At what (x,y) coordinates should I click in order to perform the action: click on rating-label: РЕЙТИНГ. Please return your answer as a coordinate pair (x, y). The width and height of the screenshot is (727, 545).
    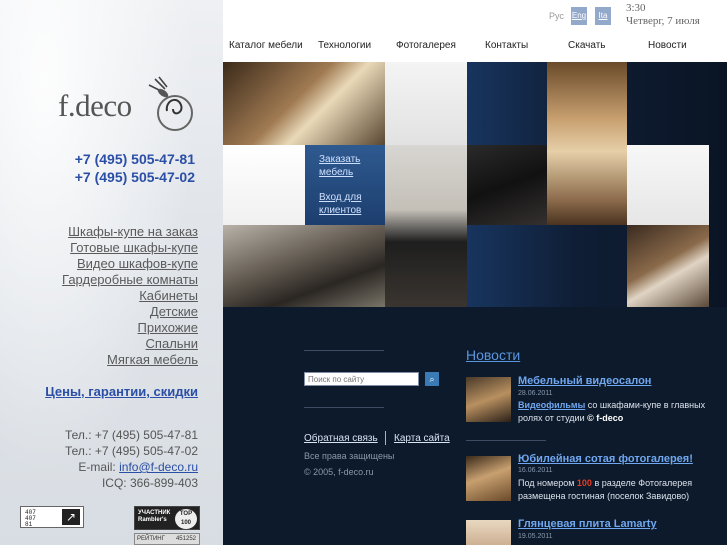
    Looking at the image, I should click on (151, 539).